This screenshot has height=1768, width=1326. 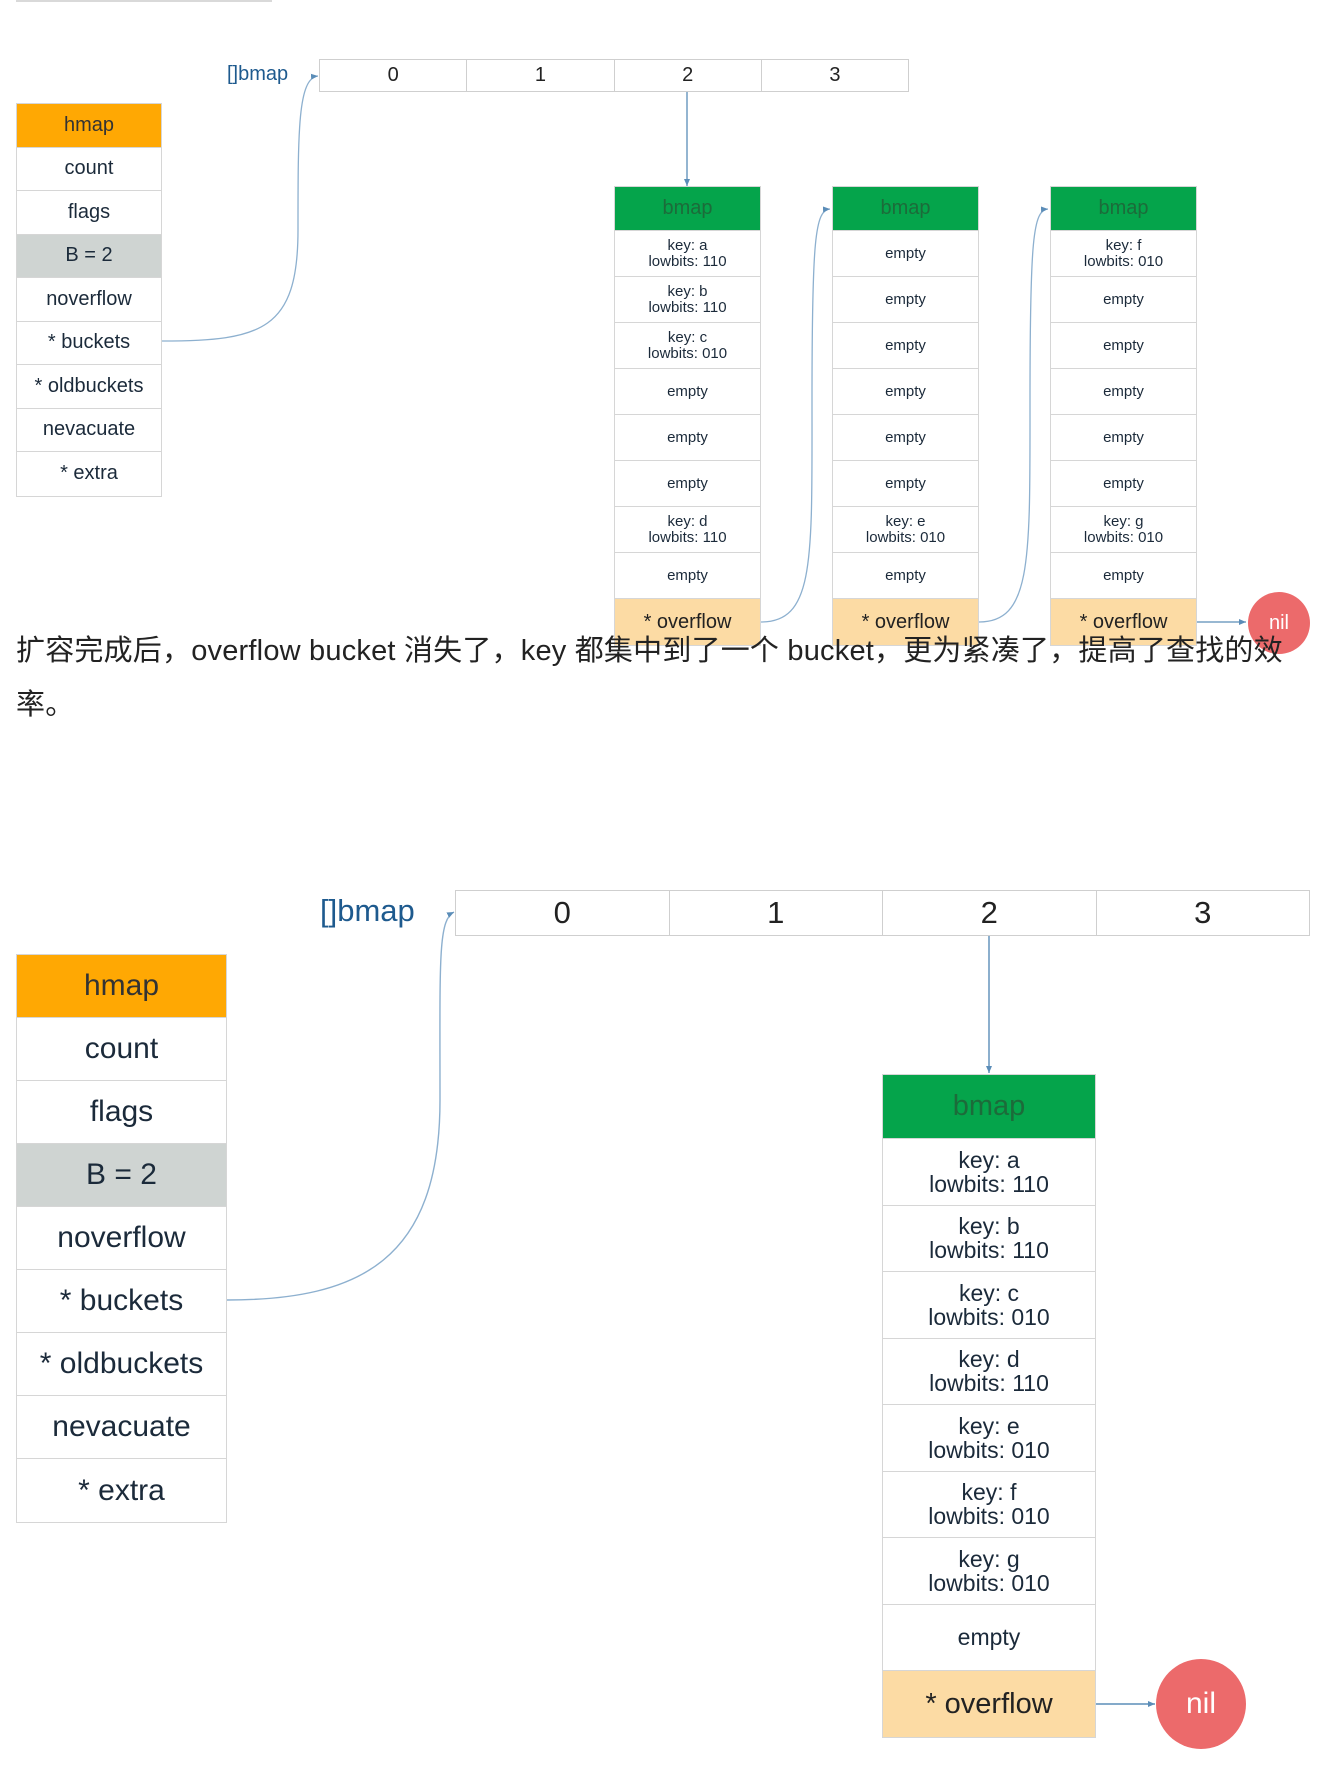 What do you see at coordinates (989, 1359) in the screenshot?
I see `key-label: key: d` at bounding box center [989, 1359].